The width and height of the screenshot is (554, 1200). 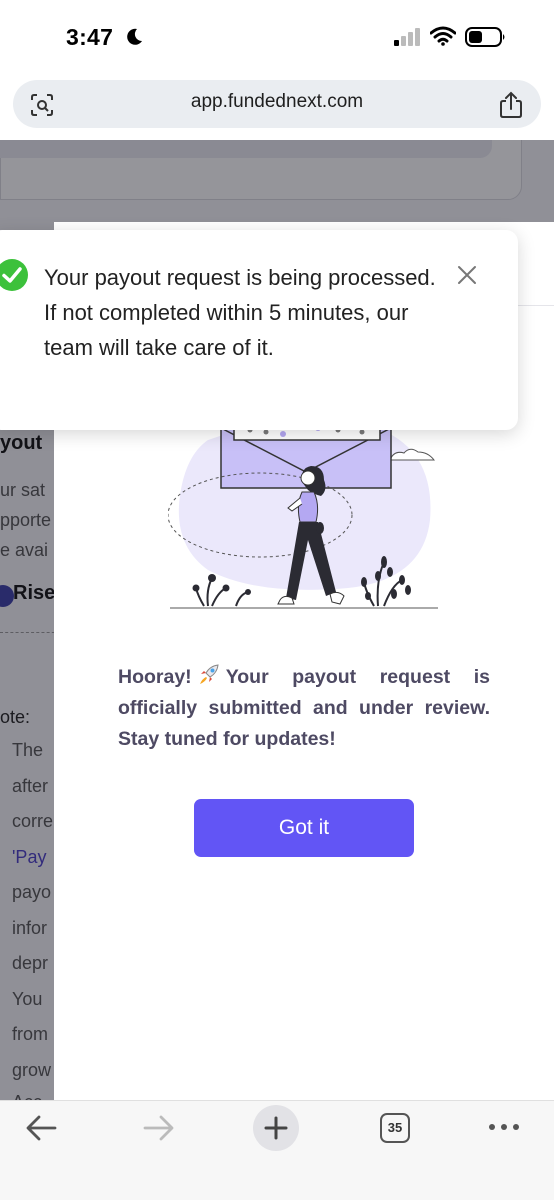 What do you see at coordinates (14, 275) in the screenshot?
I see `check-icon` at bounding box center [14, 275].